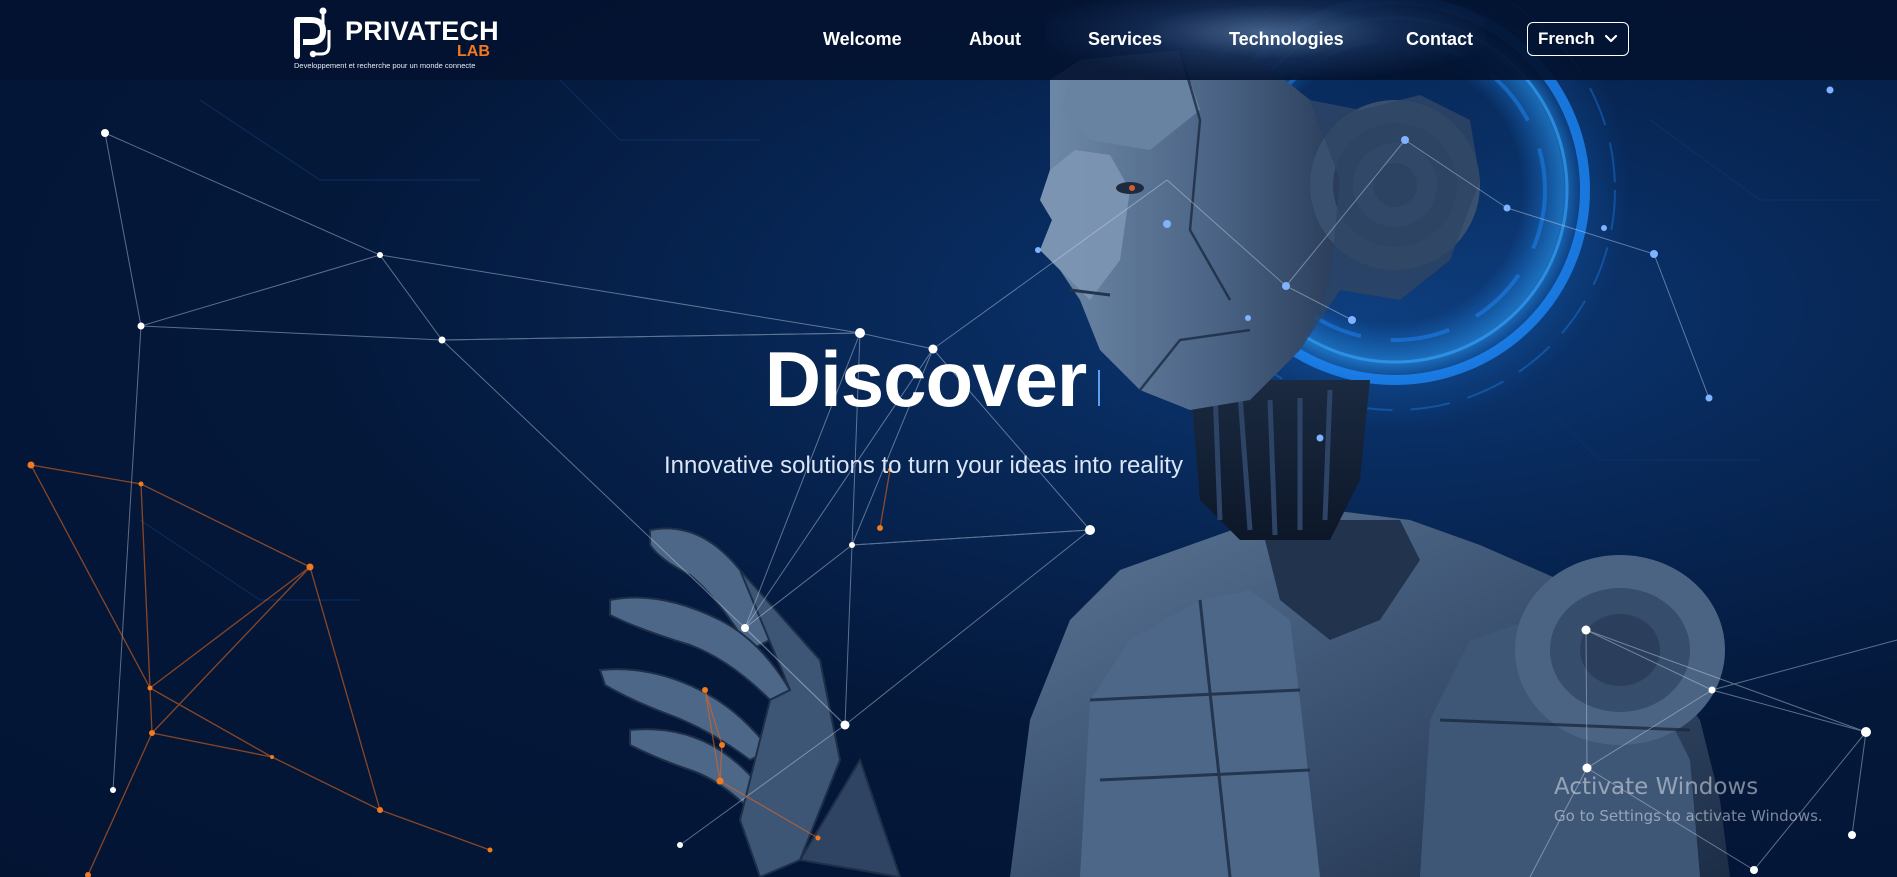 The width and height of the screenshot is (1897, 877). What do you see at coordinates (1566, 38) in the screenshot?
I see `language-select-value: French` at bounding box center [1566, 38].